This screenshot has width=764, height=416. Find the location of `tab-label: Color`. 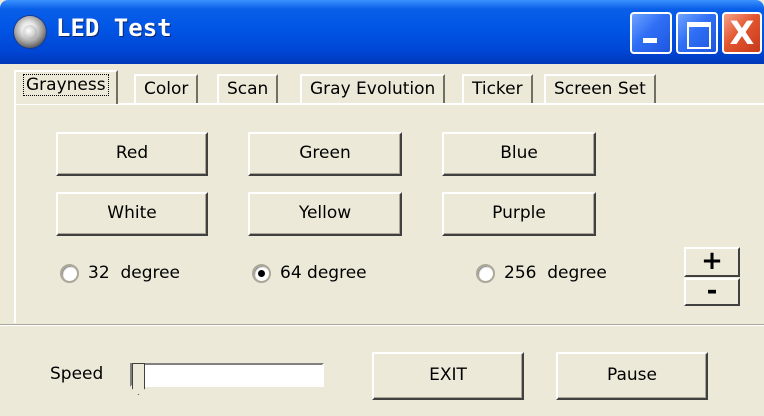

tab-label: Color is located at coordinates (166, 89).